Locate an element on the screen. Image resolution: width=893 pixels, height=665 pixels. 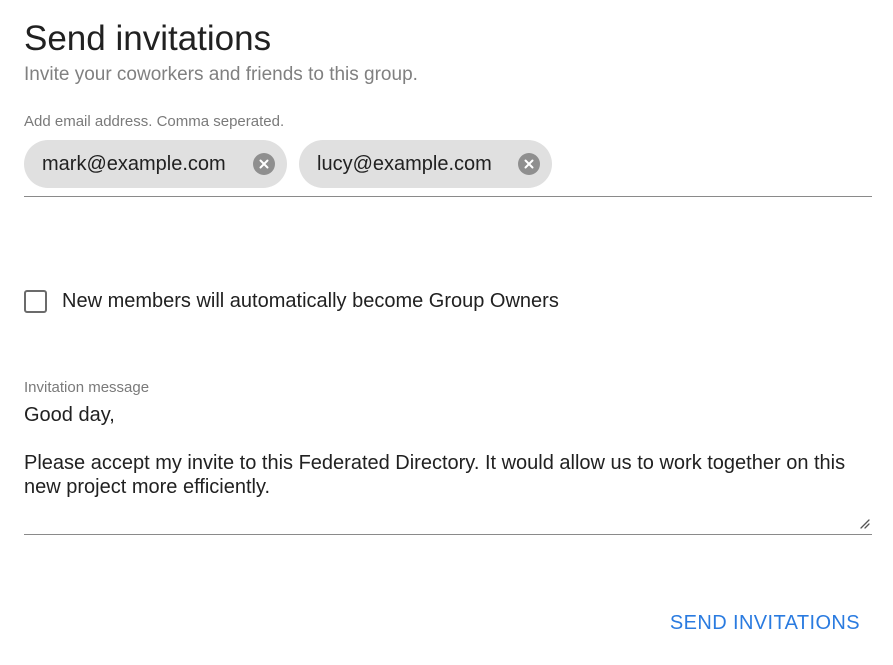
email-chip: mark@example.com is located at coordinates (155, 164).